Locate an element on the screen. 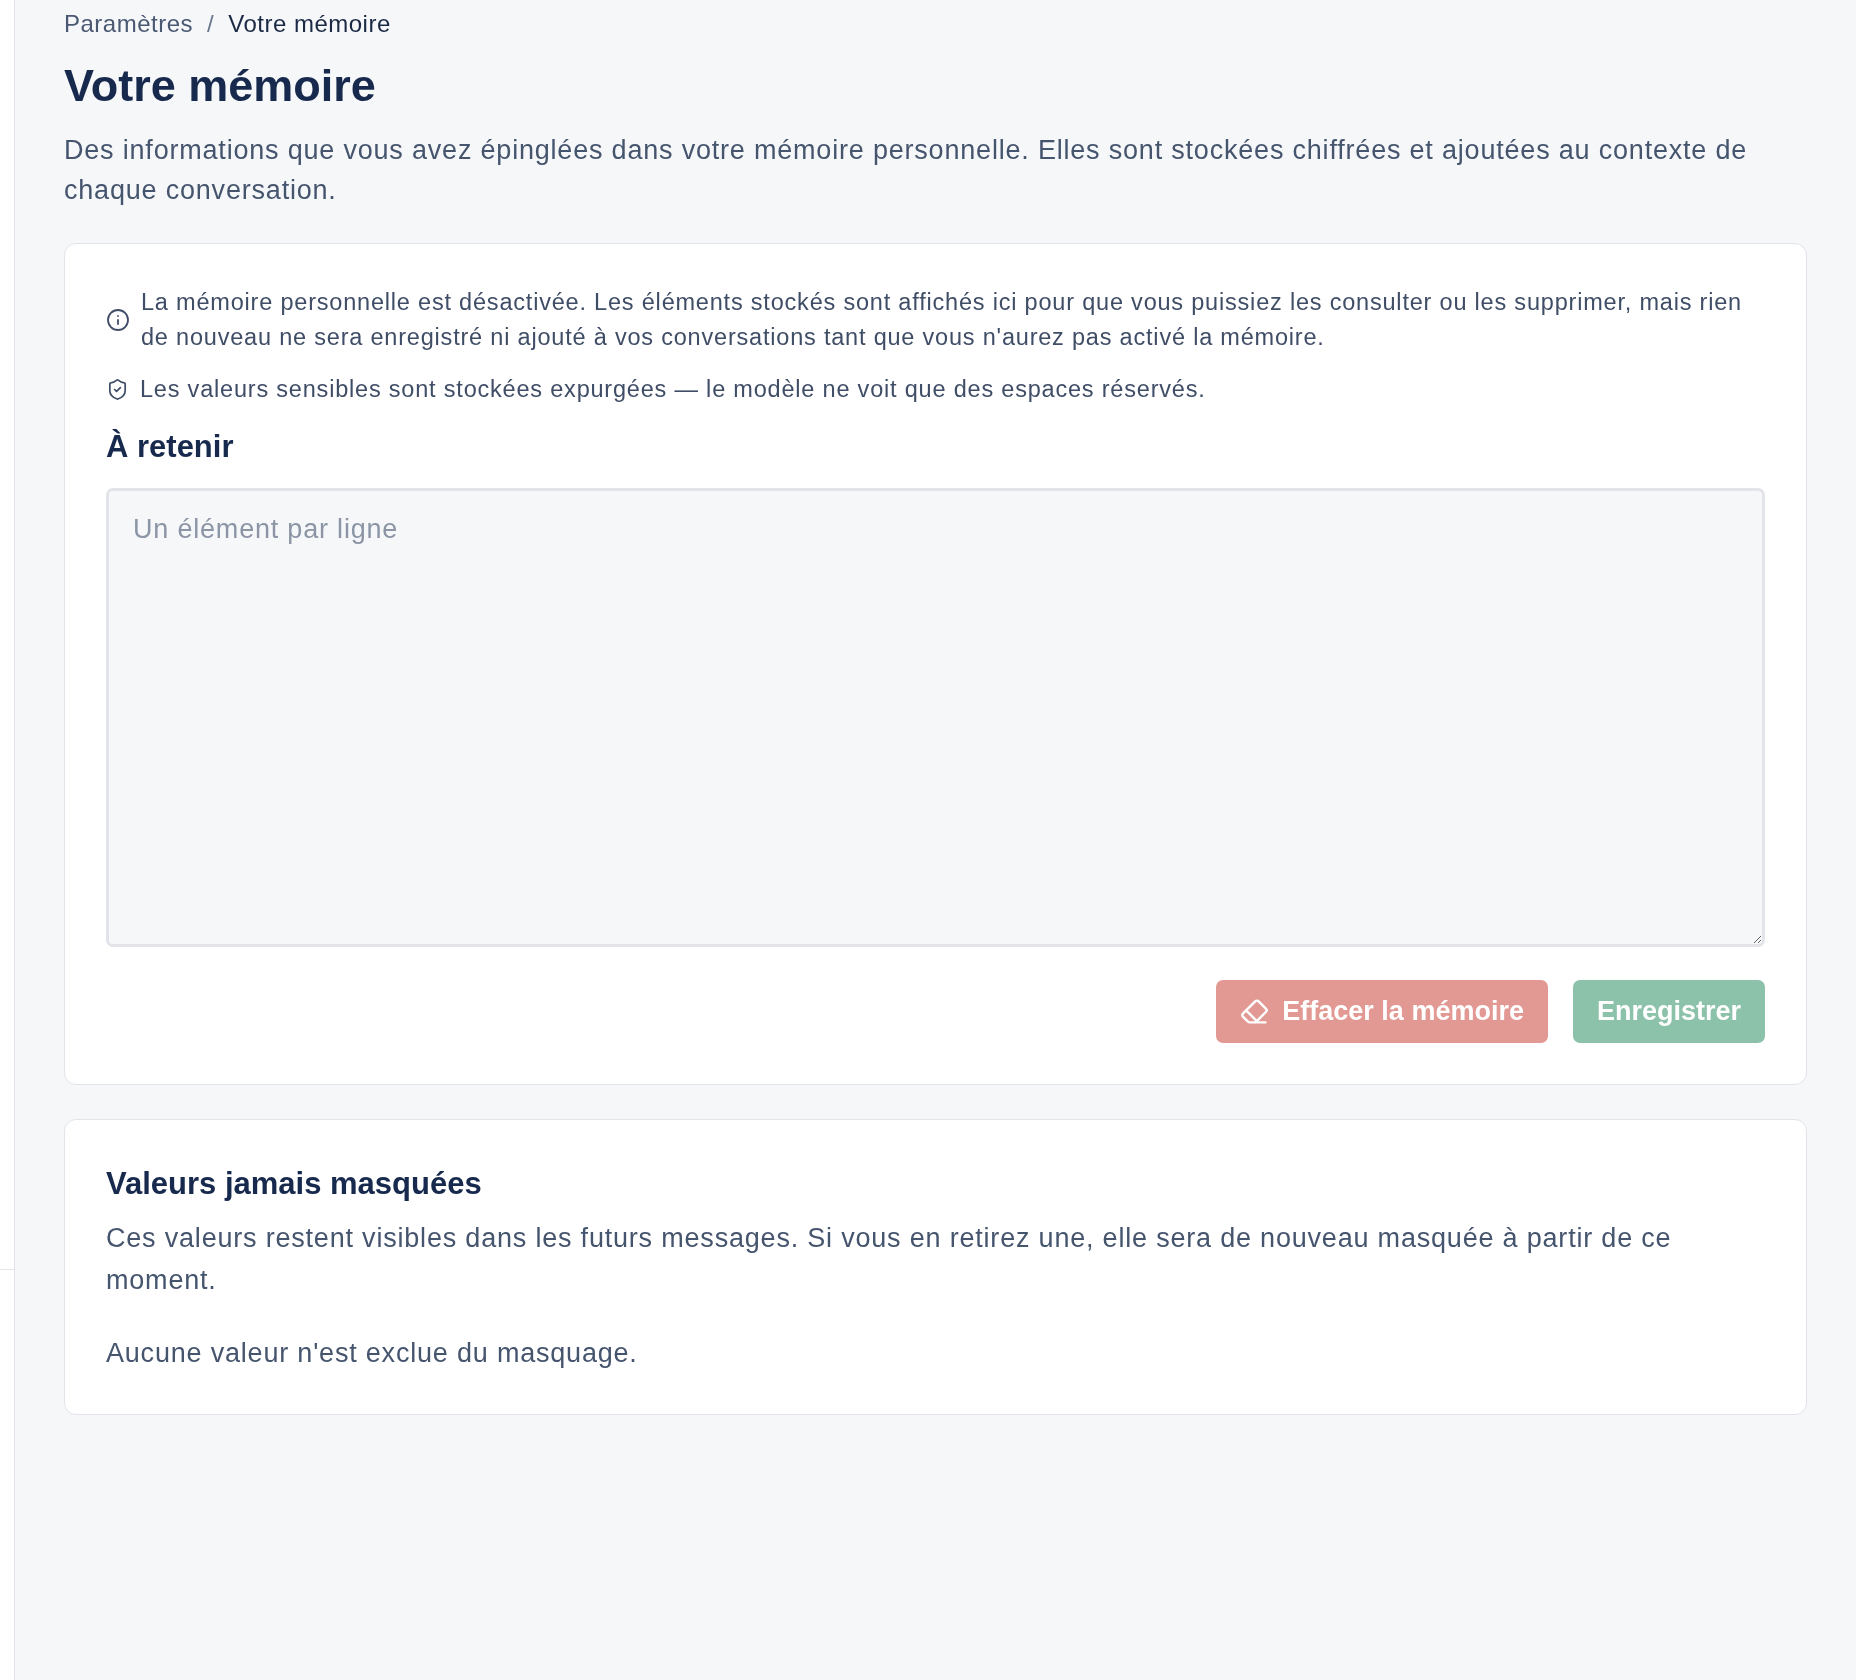  page-description: Des informations que vous avez épinglées dans votre mémoire personnelle. Elles sont stockées chiffrées et ajoutées au contexte de chaque conversation. is located at coordinates (906, 170).